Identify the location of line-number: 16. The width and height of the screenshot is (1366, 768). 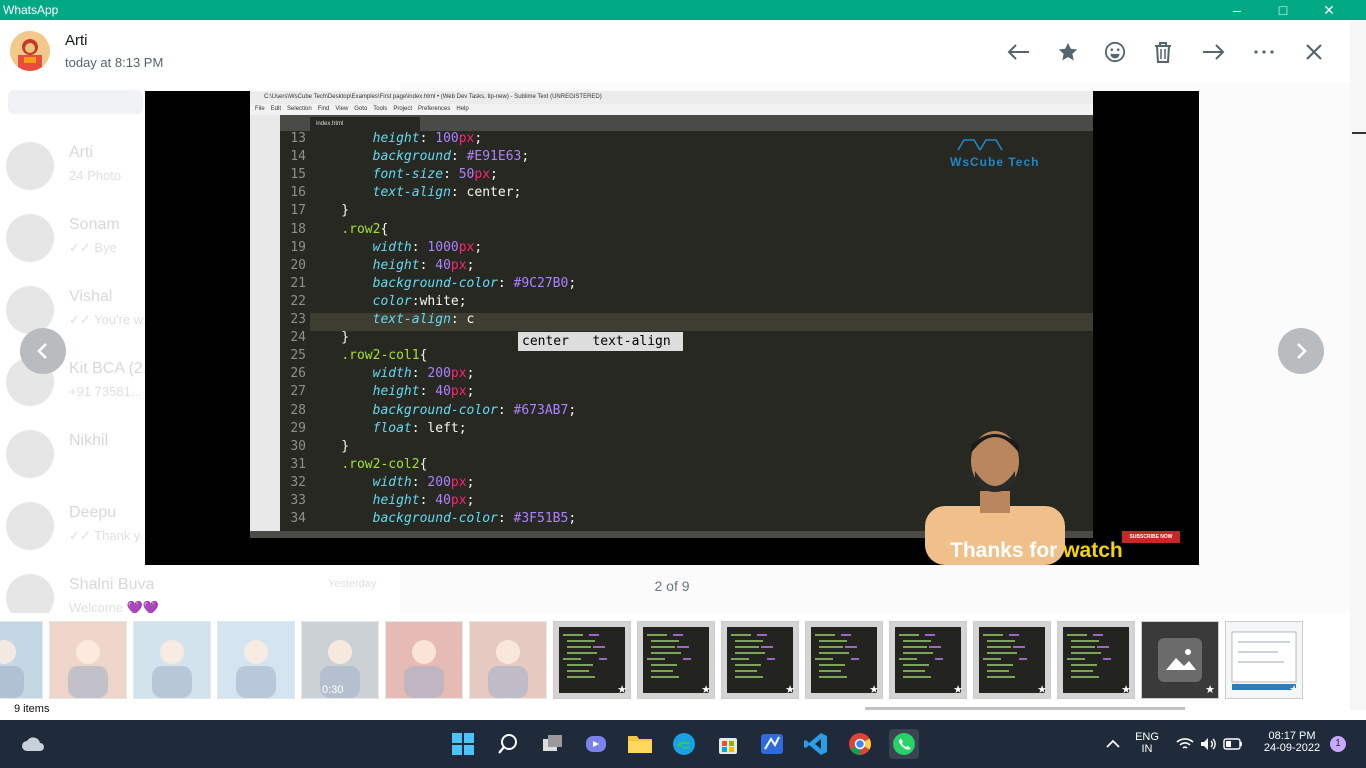
(298, 193).